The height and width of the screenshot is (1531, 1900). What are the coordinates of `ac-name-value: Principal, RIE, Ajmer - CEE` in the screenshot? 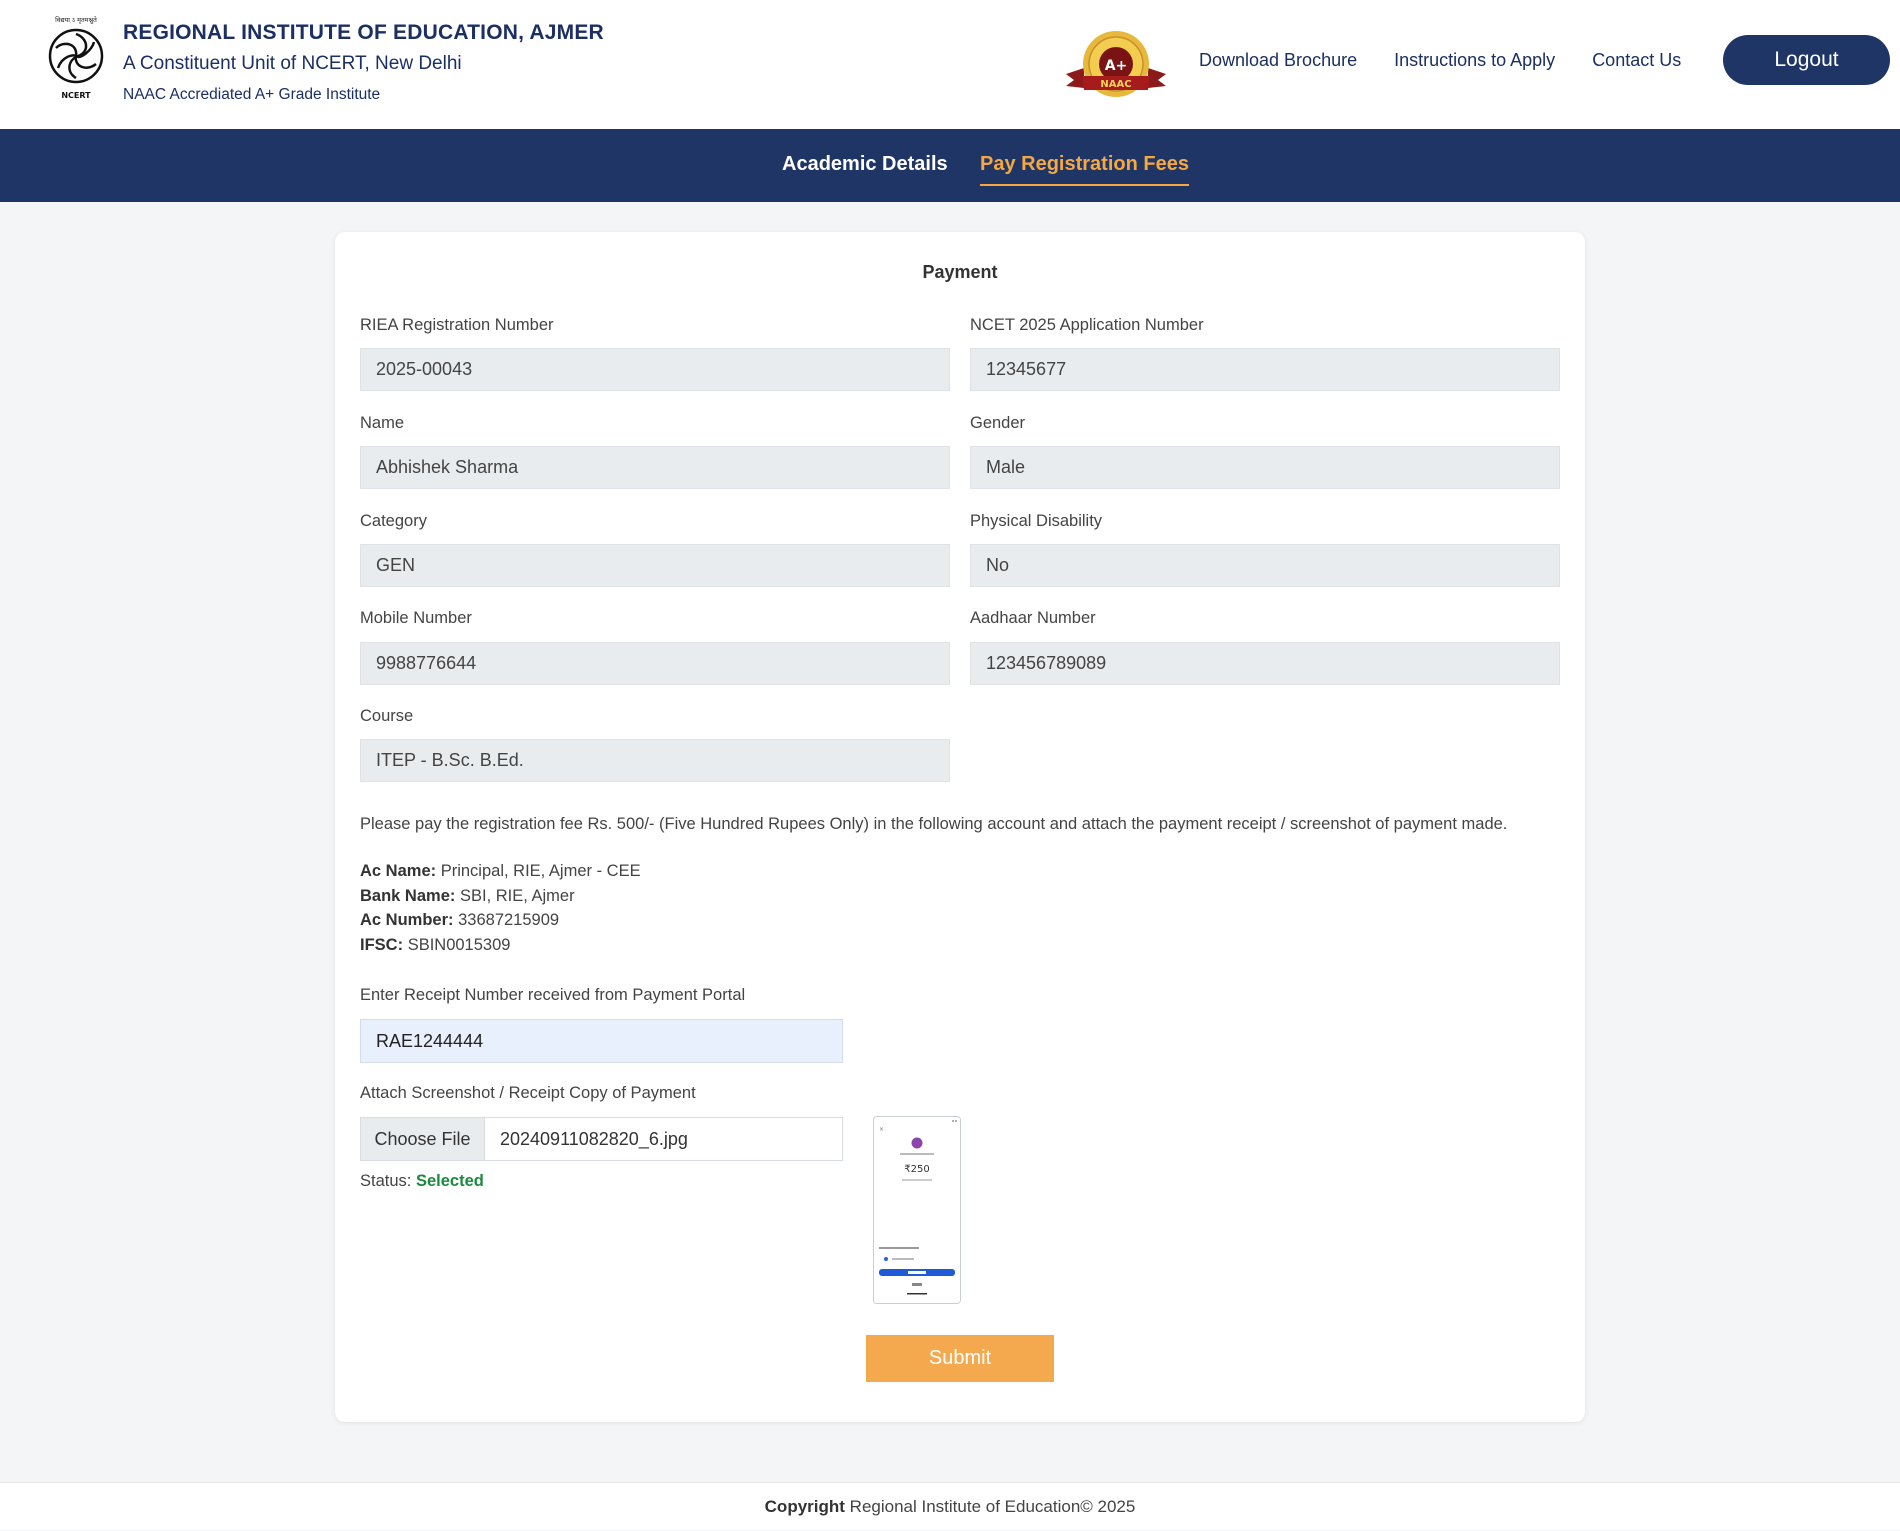 It's located at (540, 871).